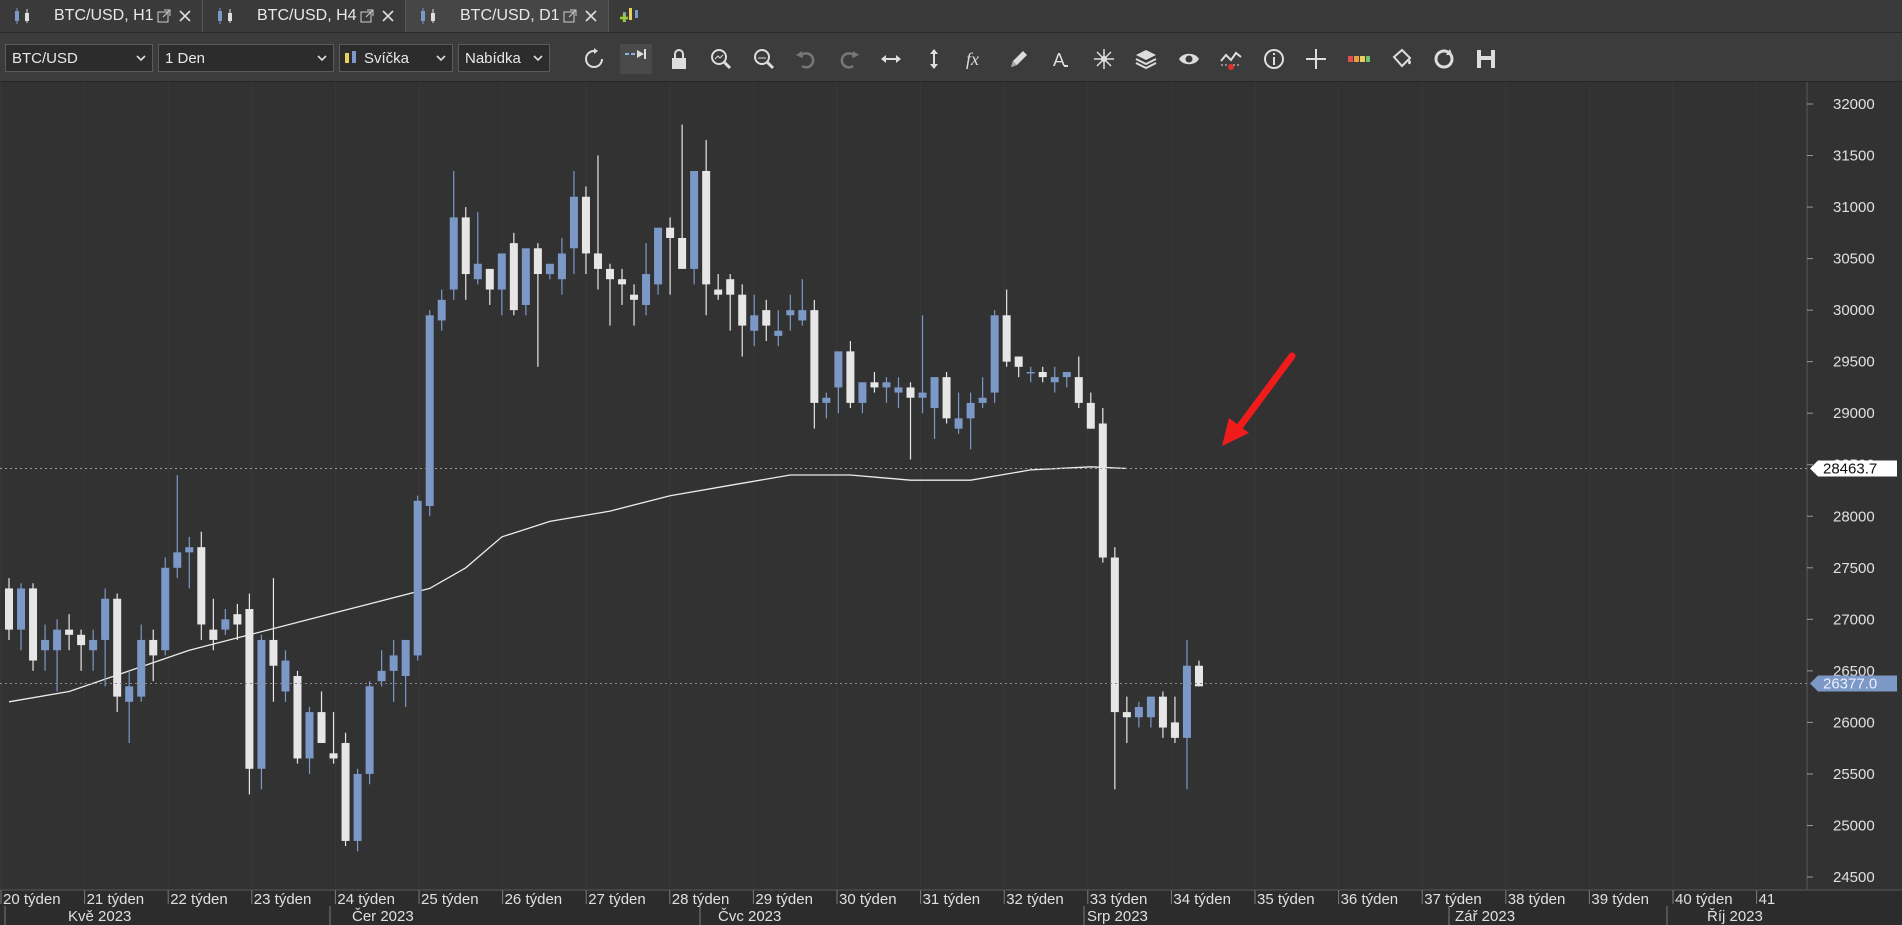 The width and height of the screenshot is (1902, 925). I want to click on info-button, so click(1274, 59).